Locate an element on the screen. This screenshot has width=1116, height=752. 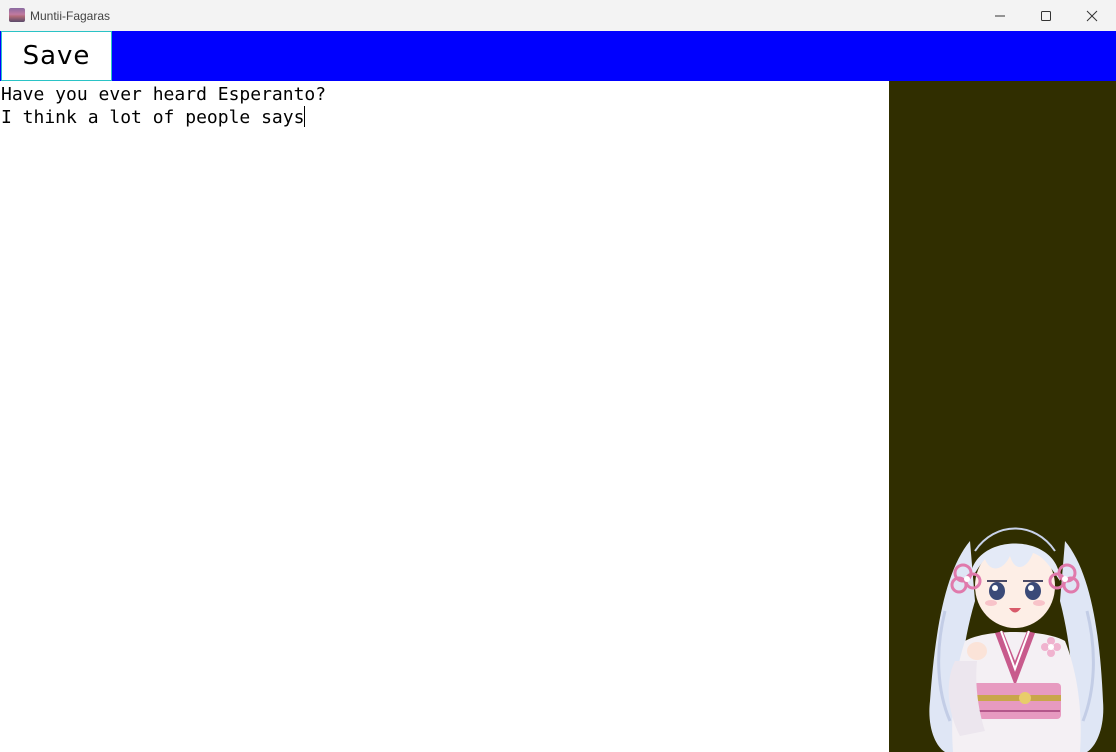
maximize-icon is located at coordinates (1046, 15).